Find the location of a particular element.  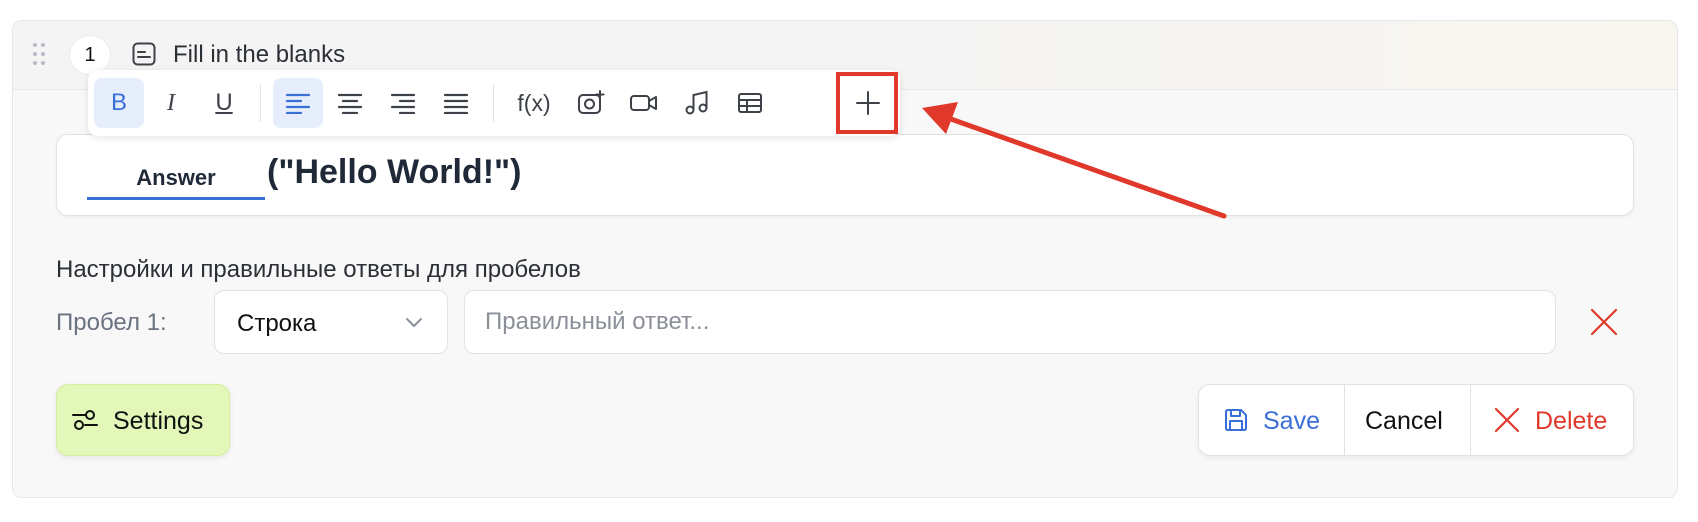

delete-label: Delete is located at coordinates (1571, 421).